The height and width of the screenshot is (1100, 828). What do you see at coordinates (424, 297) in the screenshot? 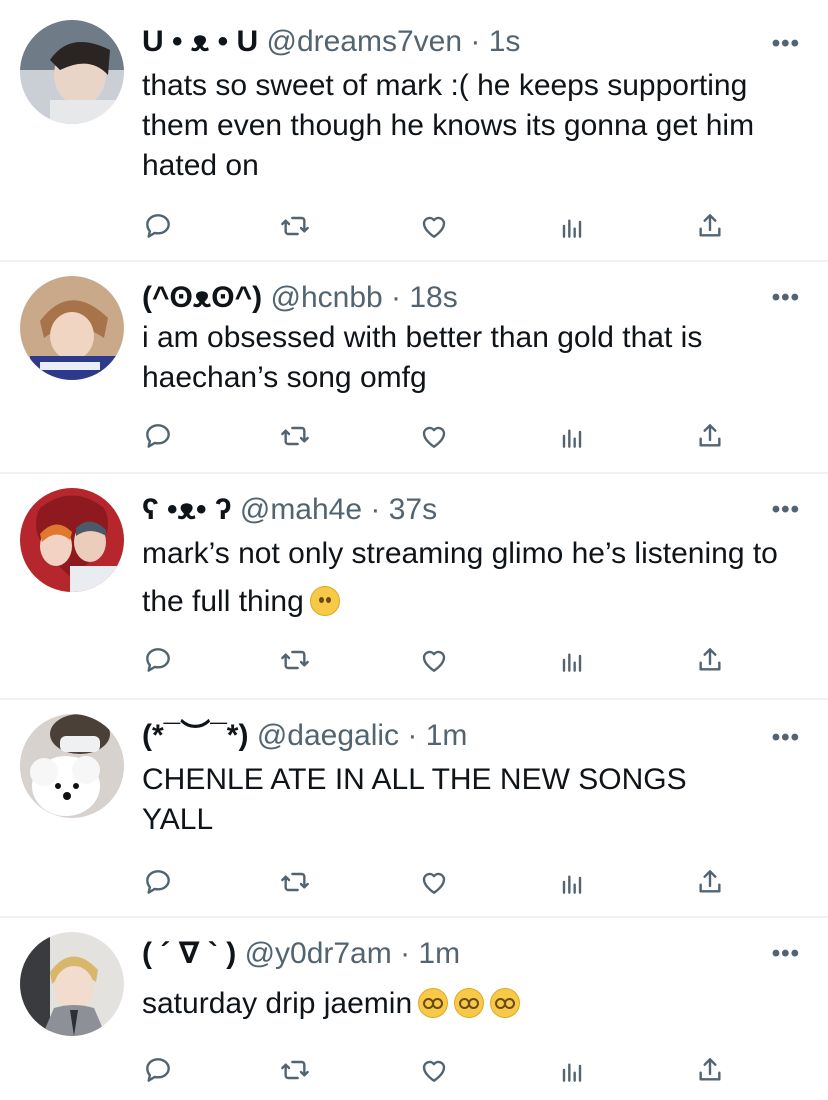
I see `timestamp: · 18s` at bounding box center [424, 297].